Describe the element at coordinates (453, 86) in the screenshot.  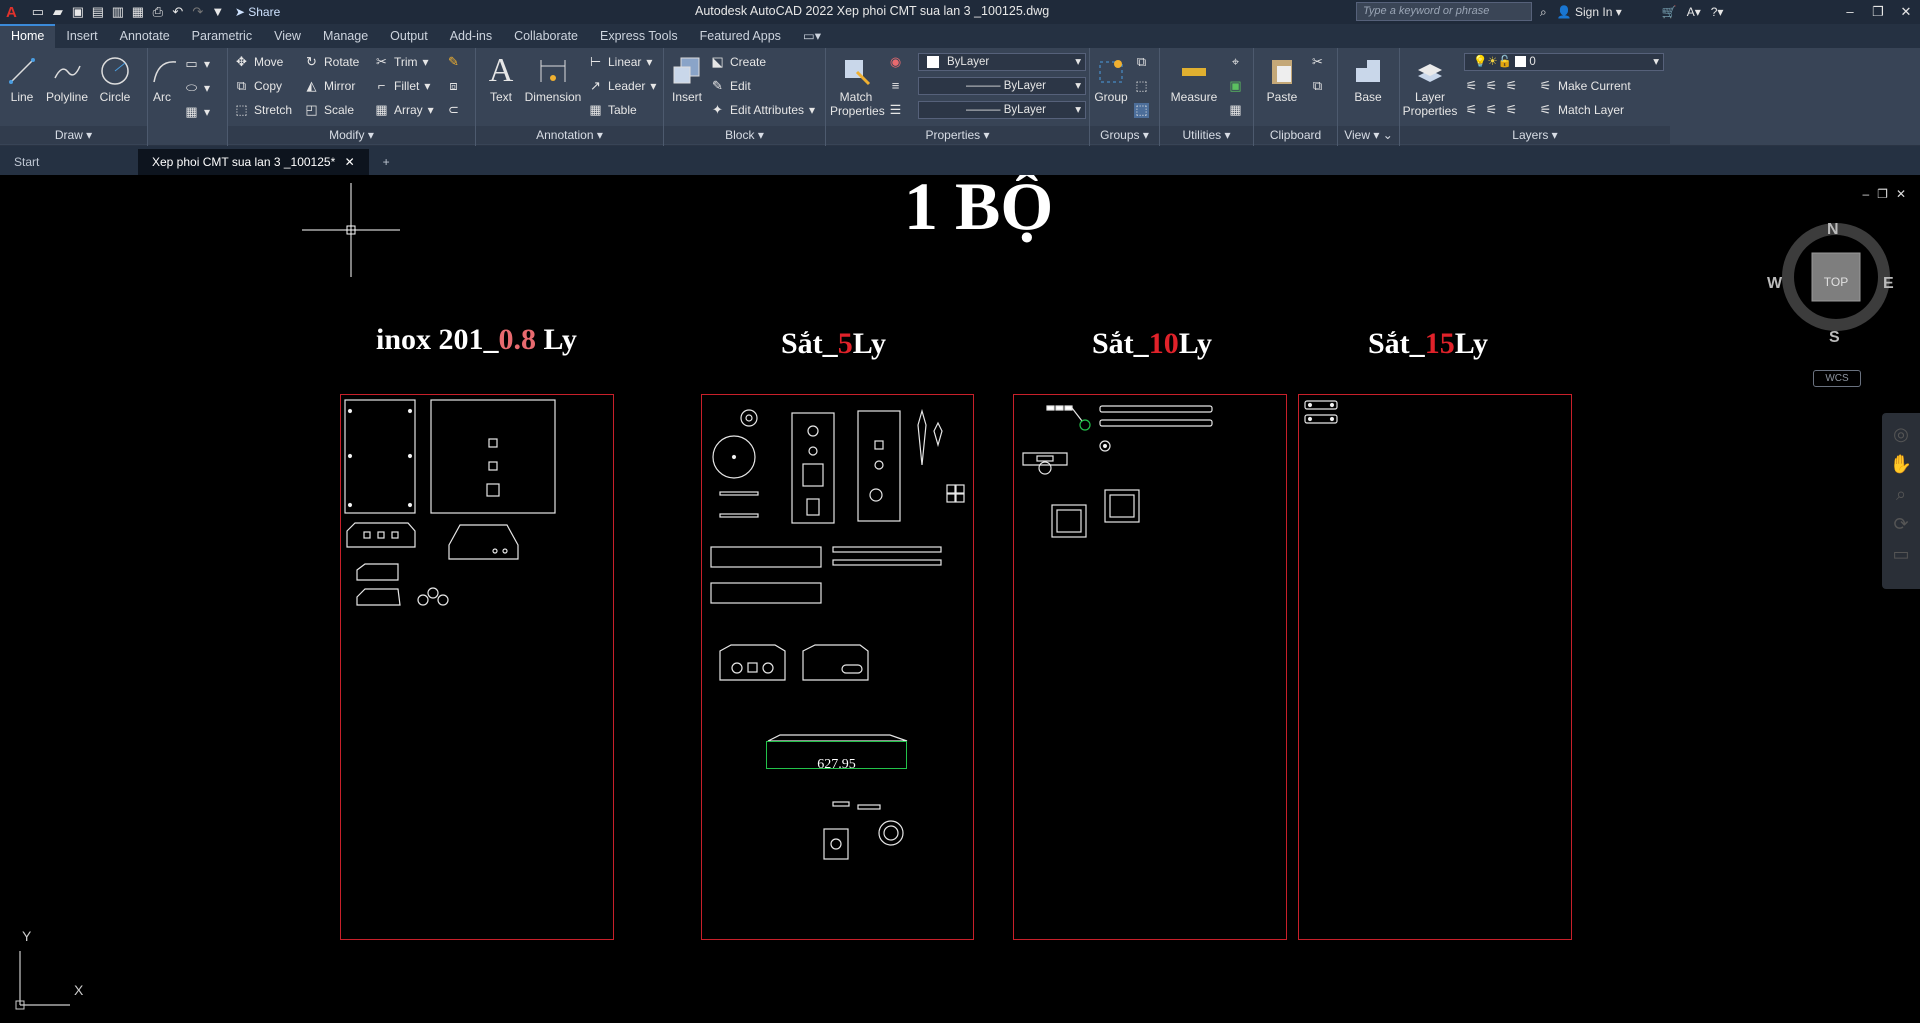
I see `explode-button: ⧈` at that location.